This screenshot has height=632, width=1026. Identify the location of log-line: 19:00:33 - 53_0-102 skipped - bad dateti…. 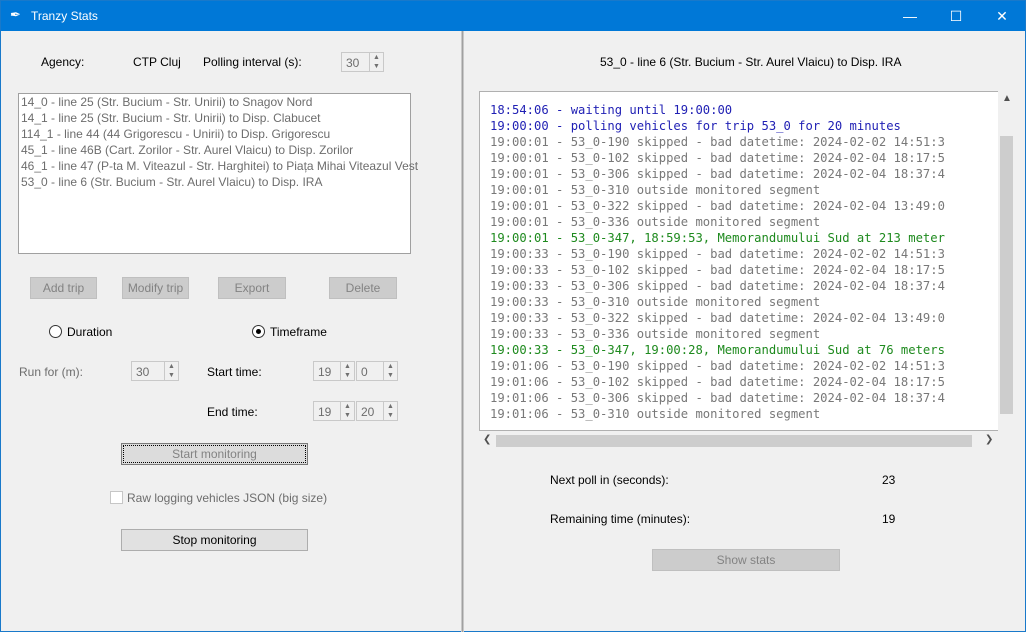
(717, 270).